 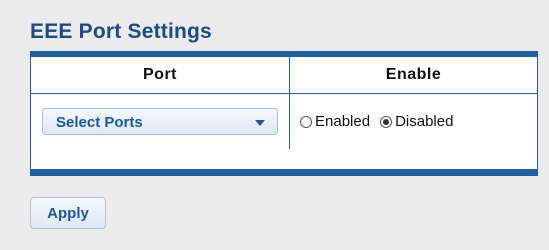 I want to click on page-title: EEE Port Settings, so click(x=121, y=31).